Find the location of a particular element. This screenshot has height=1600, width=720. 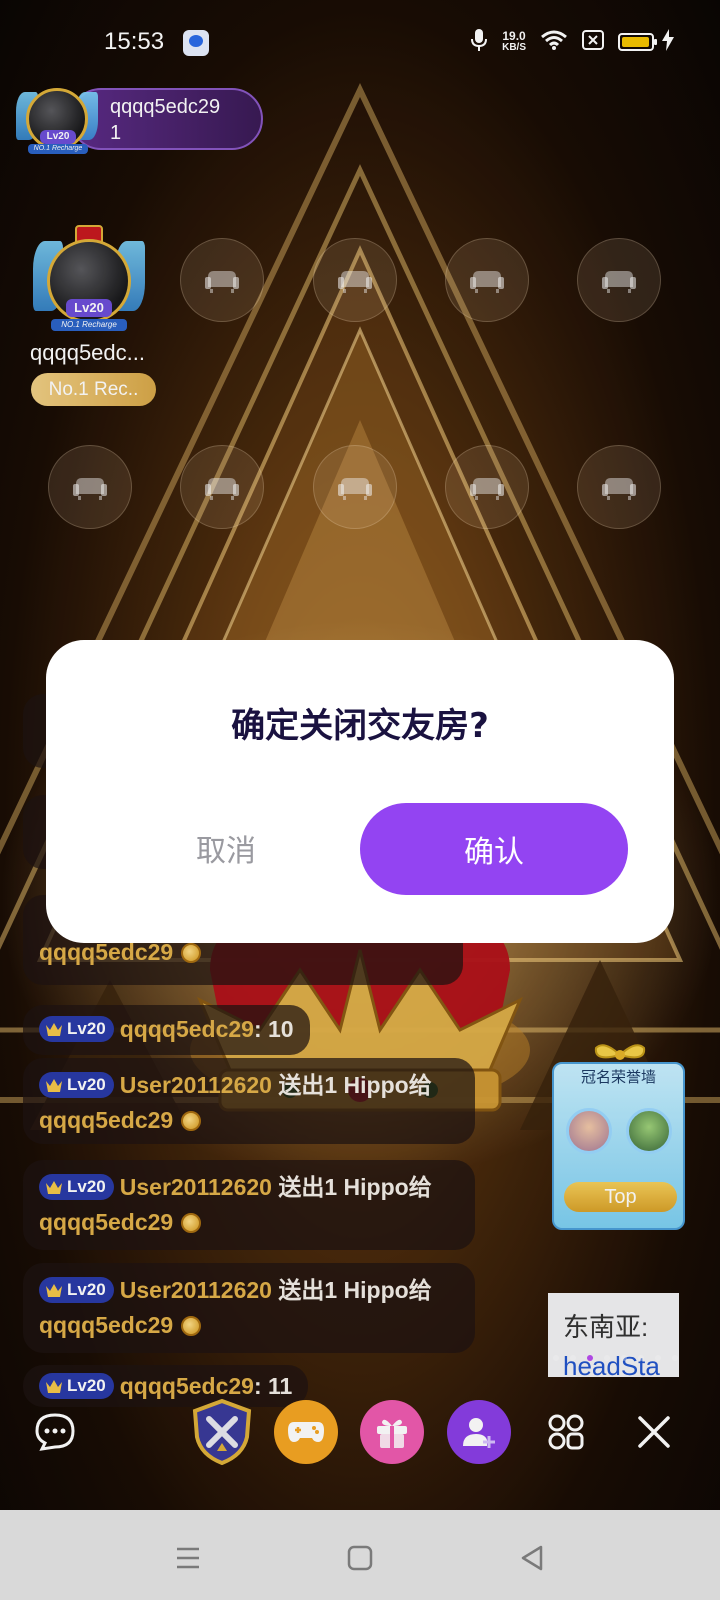

system-nav-bar is located at coordinates (360, 1555).